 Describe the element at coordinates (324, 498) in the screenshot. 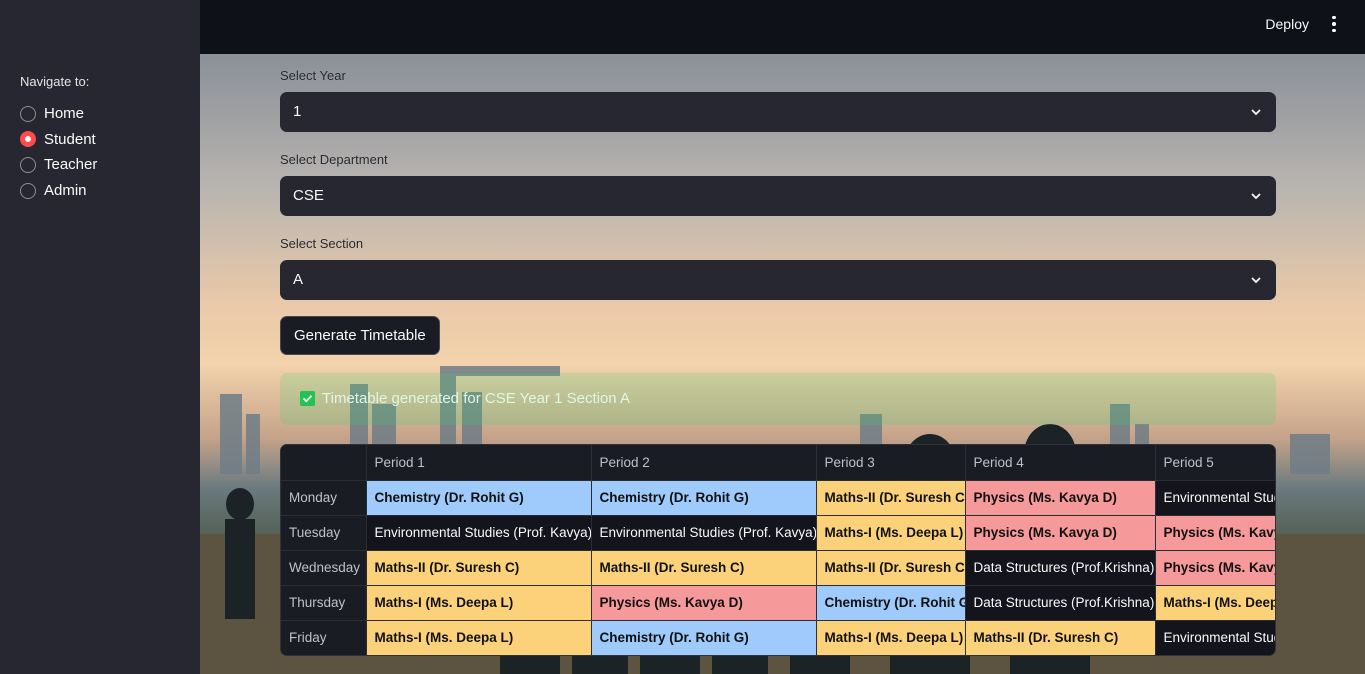

I see `day-cell: Monday` at that location.